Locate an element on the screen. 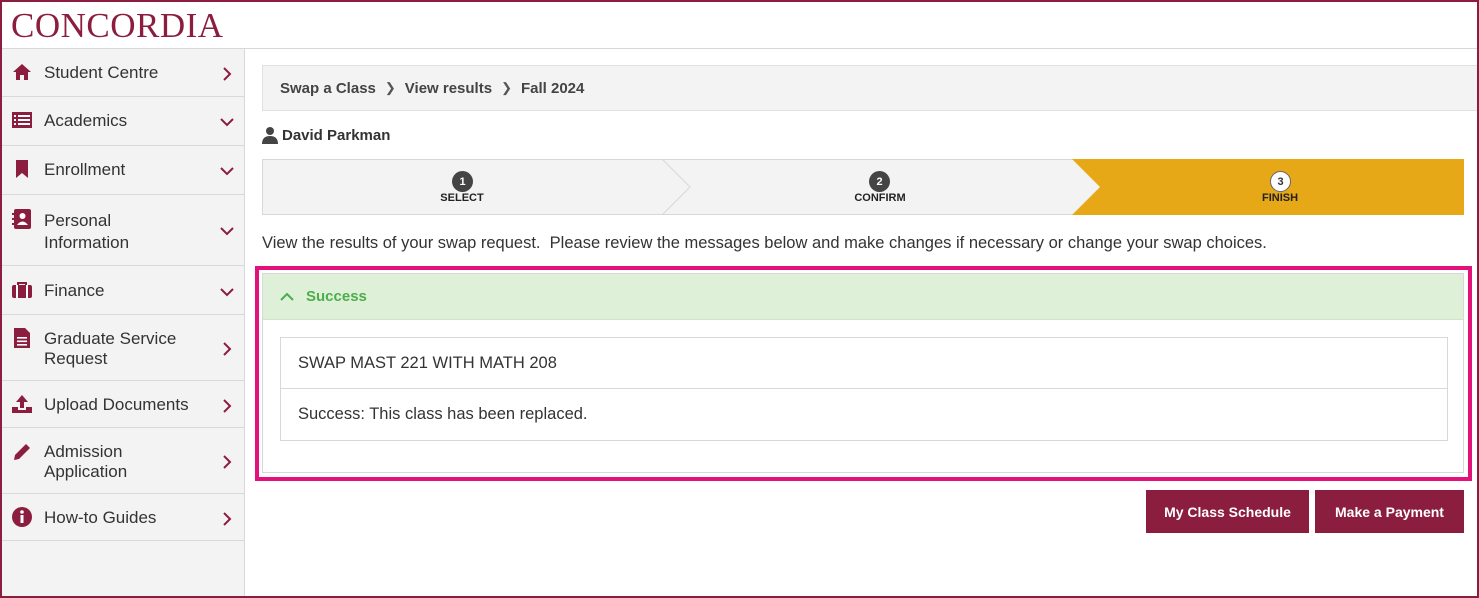 The height and width of the screenshot is (598, 1479). step-label: SELECT is located at coordinates (462, 198).